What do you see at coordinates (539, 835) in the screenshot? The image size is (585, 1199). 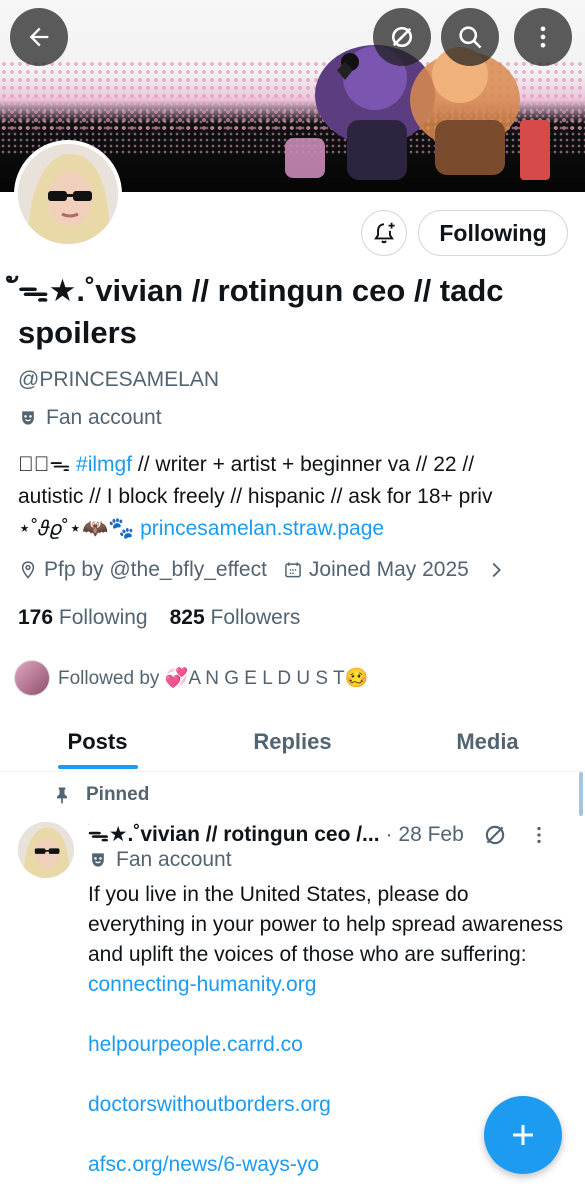 I see `post-more-icon` at bounding box center [539, 835].